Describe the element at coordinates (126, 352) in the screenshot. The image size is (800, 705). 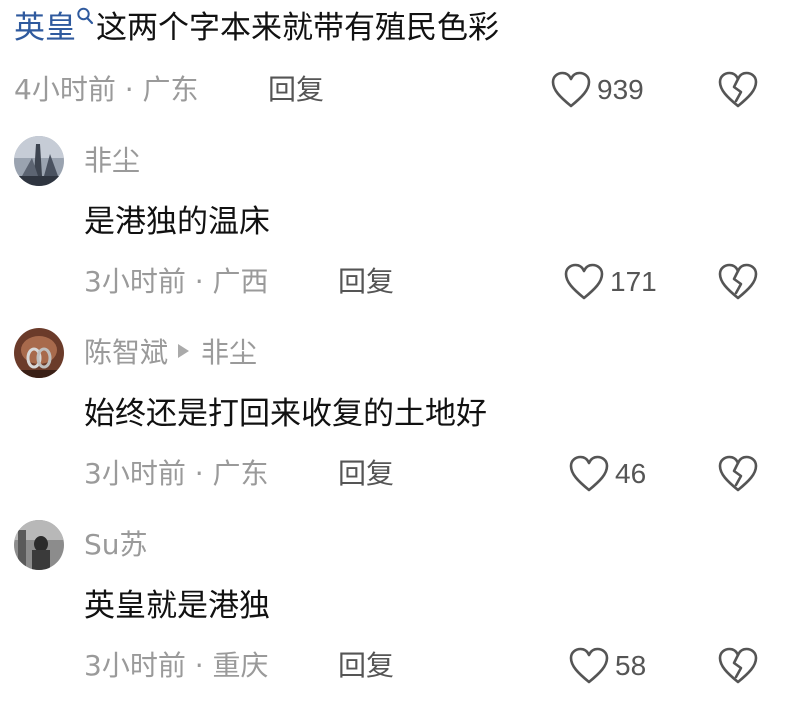
I see `username-link: 陈智斌` at that location.